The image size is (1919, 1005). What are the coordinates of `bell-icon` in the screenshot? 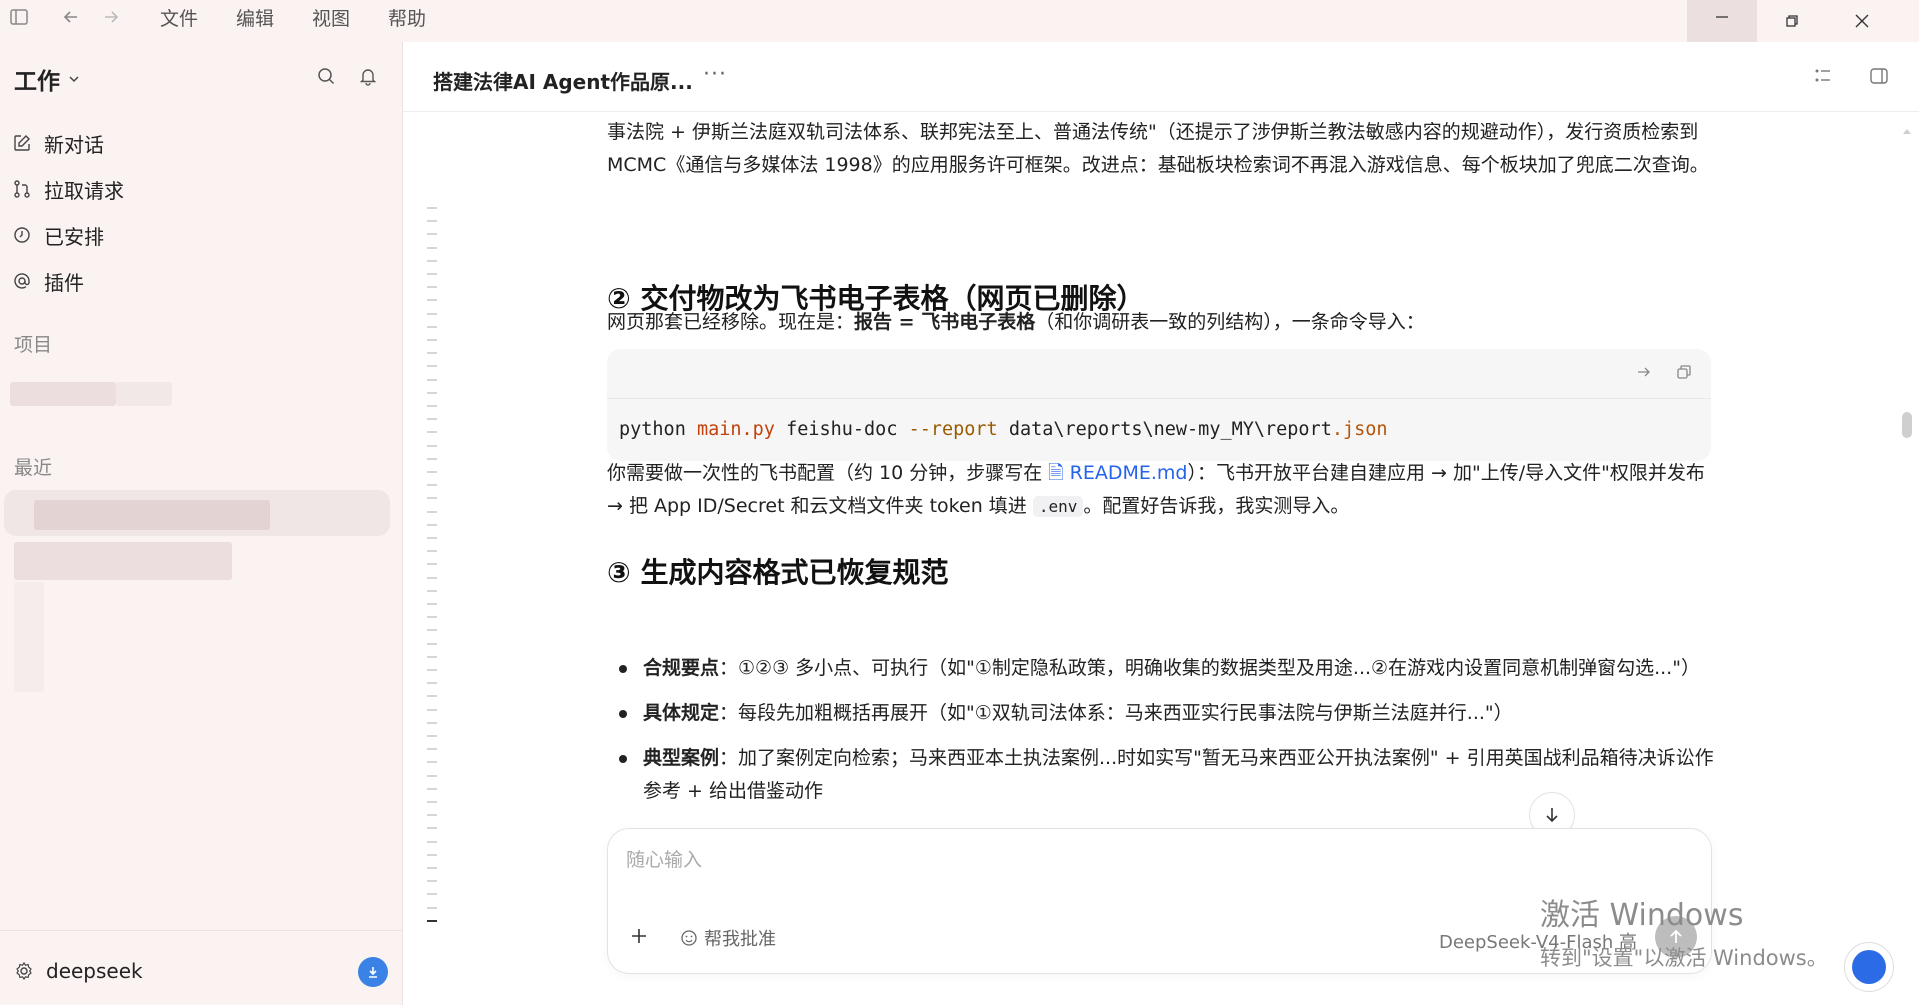 It's located at (368, 76).